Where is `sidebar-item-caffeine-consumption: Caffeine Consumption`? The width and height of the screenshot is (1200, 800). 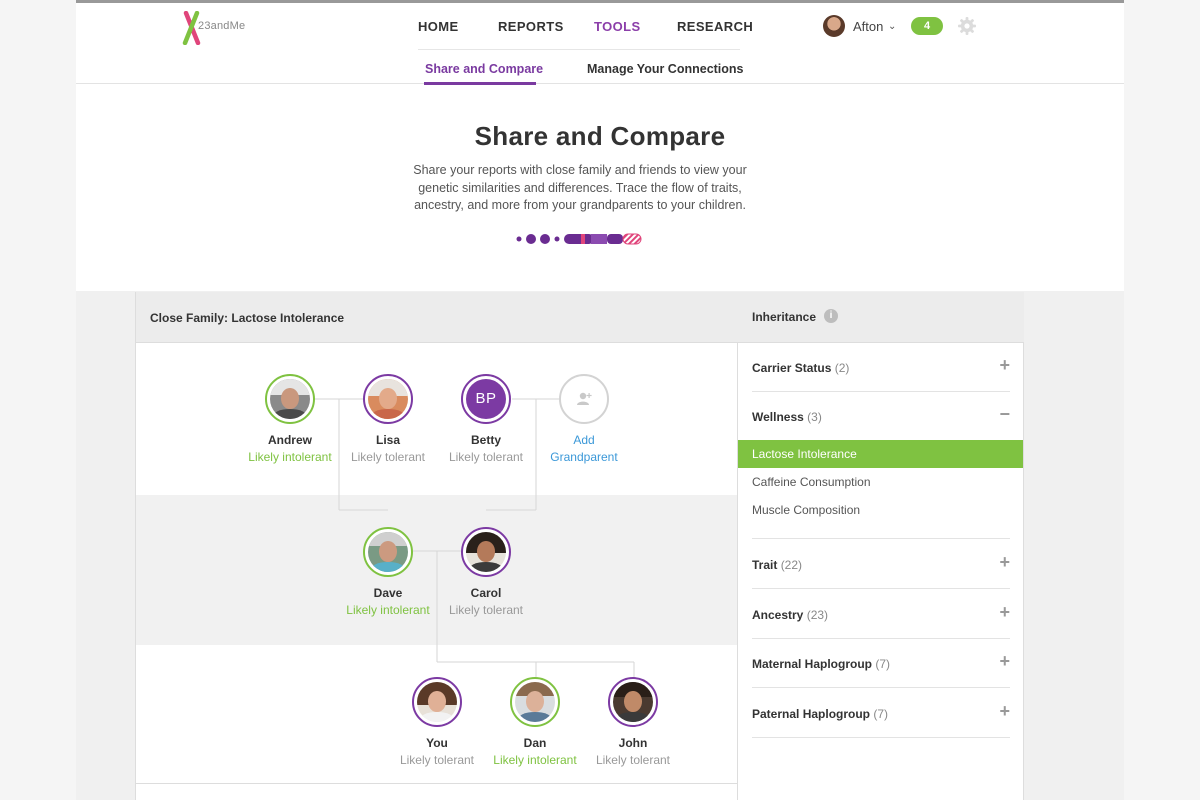
sidebar-item-caffeine-consumption: Caffeine Consumption is located at coordinates (880, 482).